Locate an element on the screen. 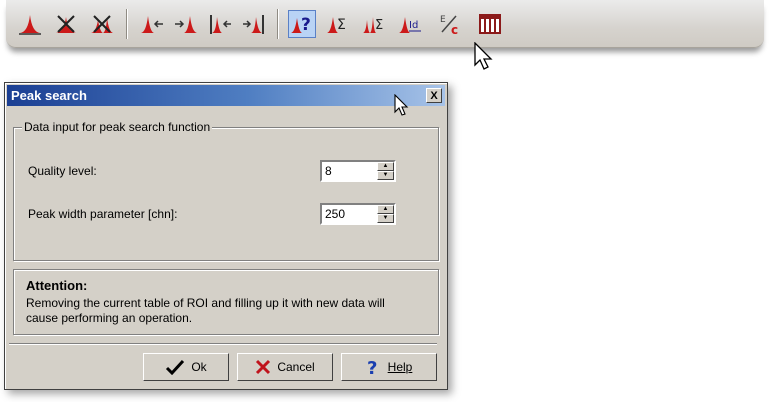 This screenshot has width=769, height=402. roi-left-button is located at coordinates (152, 24).